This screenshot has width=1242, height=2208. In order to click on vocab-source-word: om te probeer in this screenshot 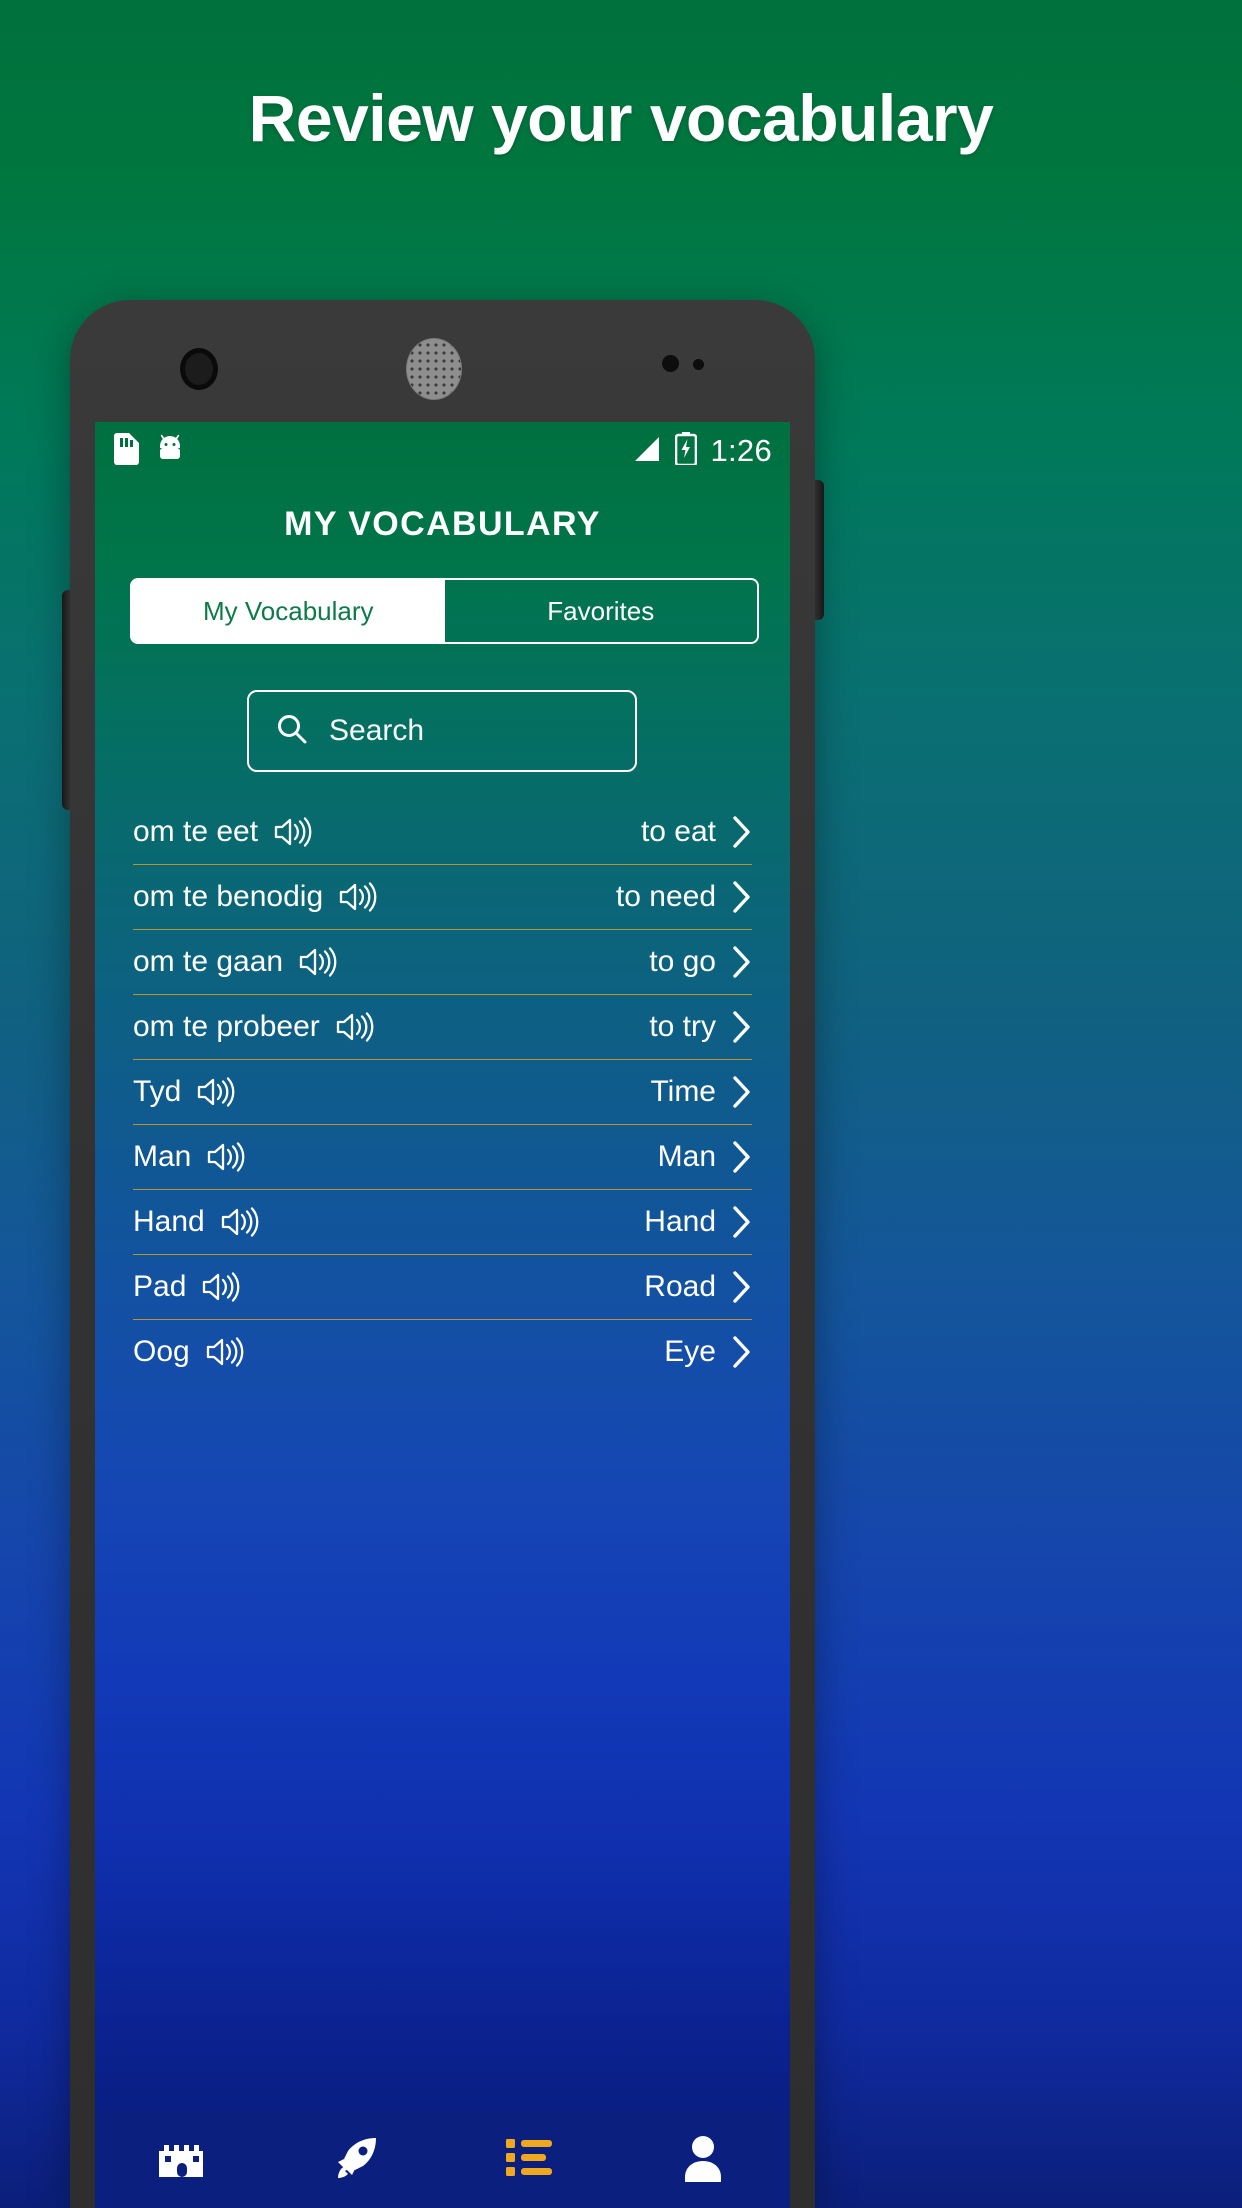, I will do `click(226, 1026)`.